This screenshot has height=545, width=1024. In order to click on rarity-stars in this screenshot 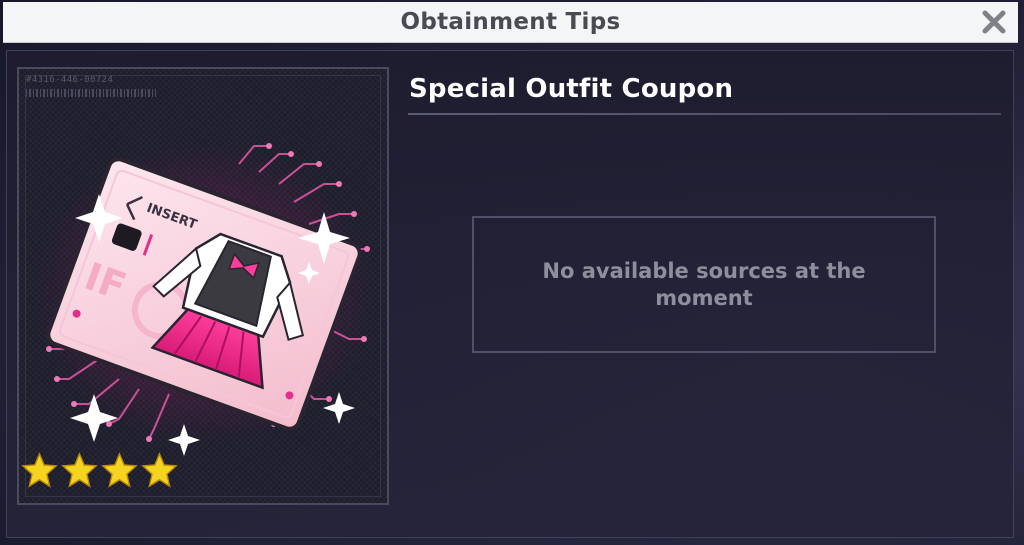, I will do `click(99, 470)`.